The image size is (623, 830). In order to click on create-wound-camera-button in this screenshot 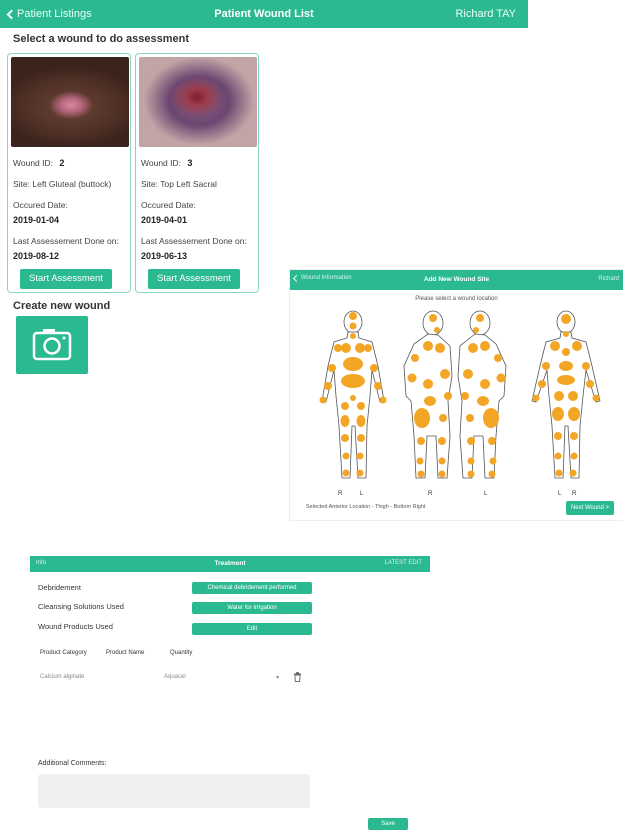, I will do `click(52, 345)`.